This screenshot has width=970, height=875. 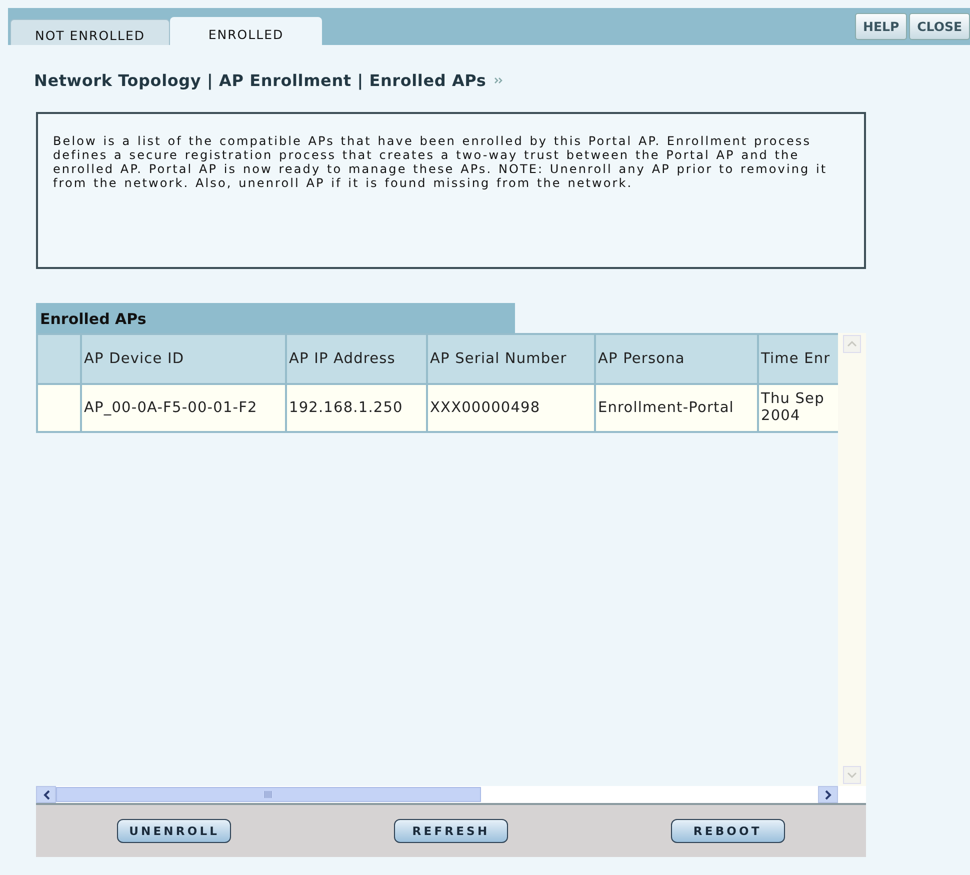 I want to click on scroll-right-button, so click(x=828, y=794).